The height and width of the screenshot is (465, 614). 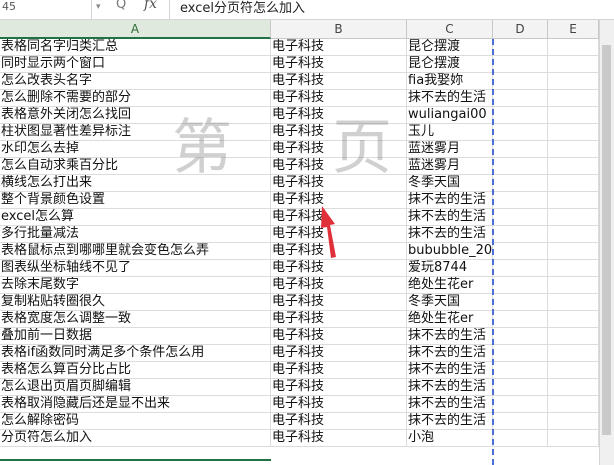 What do you see at coordinates (135, 183) in the screenshot?
I see `cell-a: 横线怎么打出来` at bounding box center [135, 183].